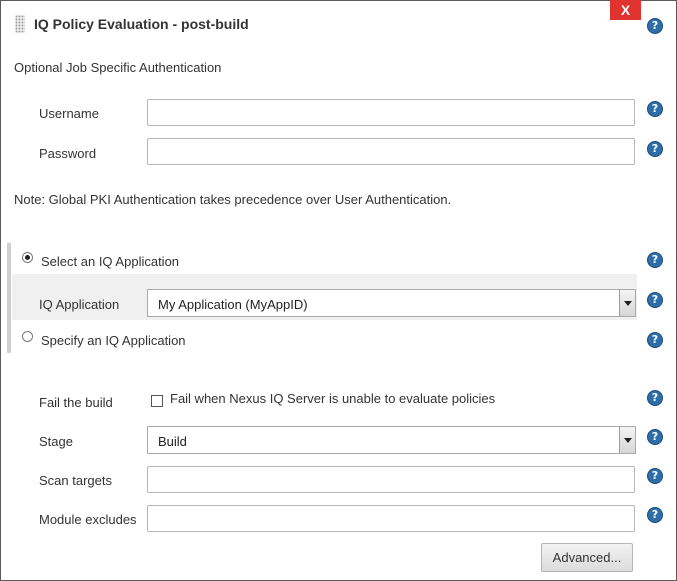 The height and width of the screenshot is (581, 677). Describe the element at coordinates (110, 261) in the screenshot. I see `select-application-label: Select an IQ Application` at that location.